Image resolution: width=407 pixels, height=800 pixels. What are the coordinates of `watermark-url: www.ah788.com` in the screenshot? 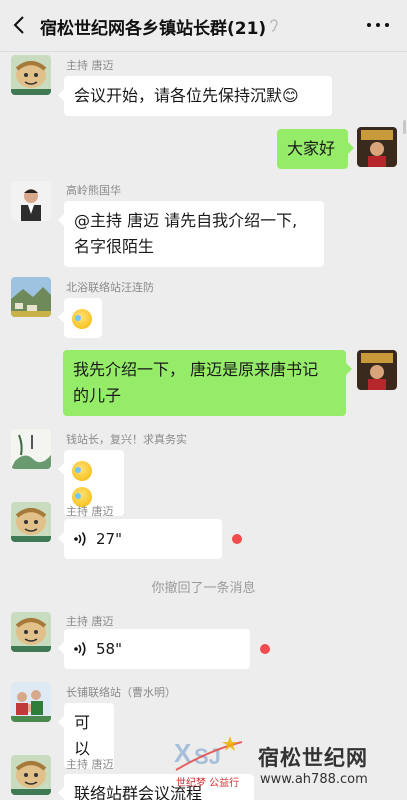 It's located at (314, 779).